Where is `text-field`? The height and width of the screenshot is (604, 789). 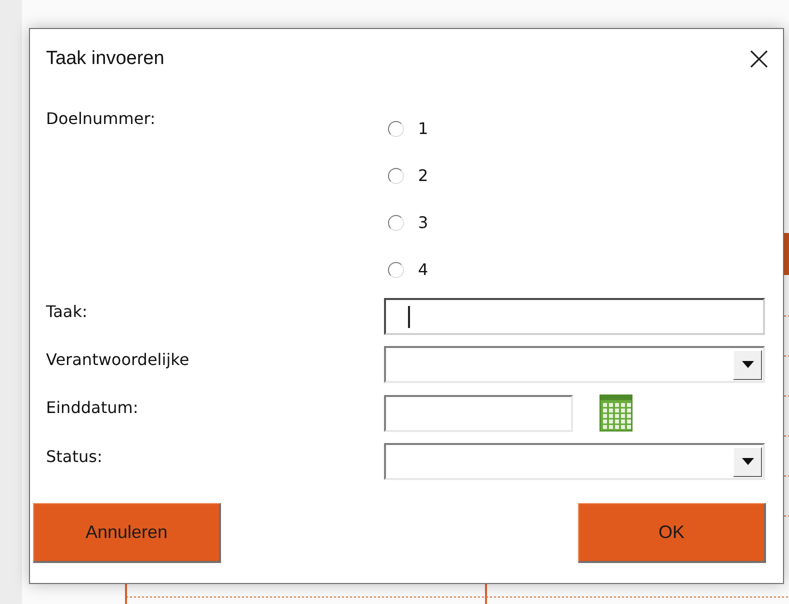
text-field is located at coordinates (574, 316).